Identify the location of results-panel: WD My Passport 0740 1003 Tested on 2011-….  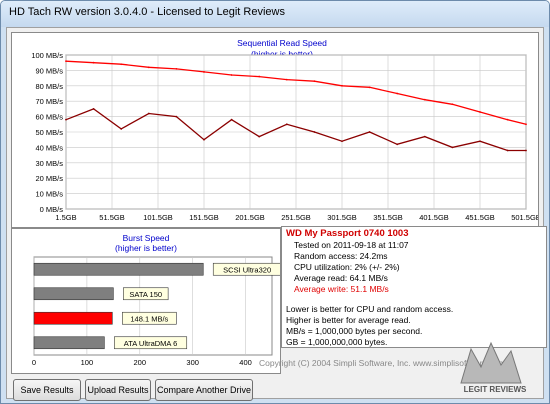
(414, 287).